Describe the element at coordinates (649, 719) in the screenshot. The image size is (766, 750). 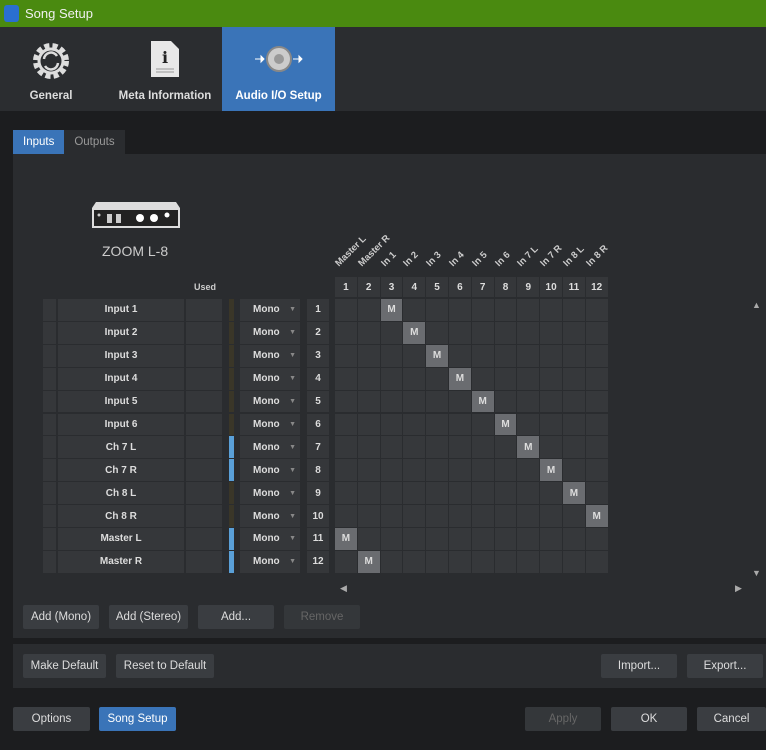
I see `ok-button: OK` at that location.